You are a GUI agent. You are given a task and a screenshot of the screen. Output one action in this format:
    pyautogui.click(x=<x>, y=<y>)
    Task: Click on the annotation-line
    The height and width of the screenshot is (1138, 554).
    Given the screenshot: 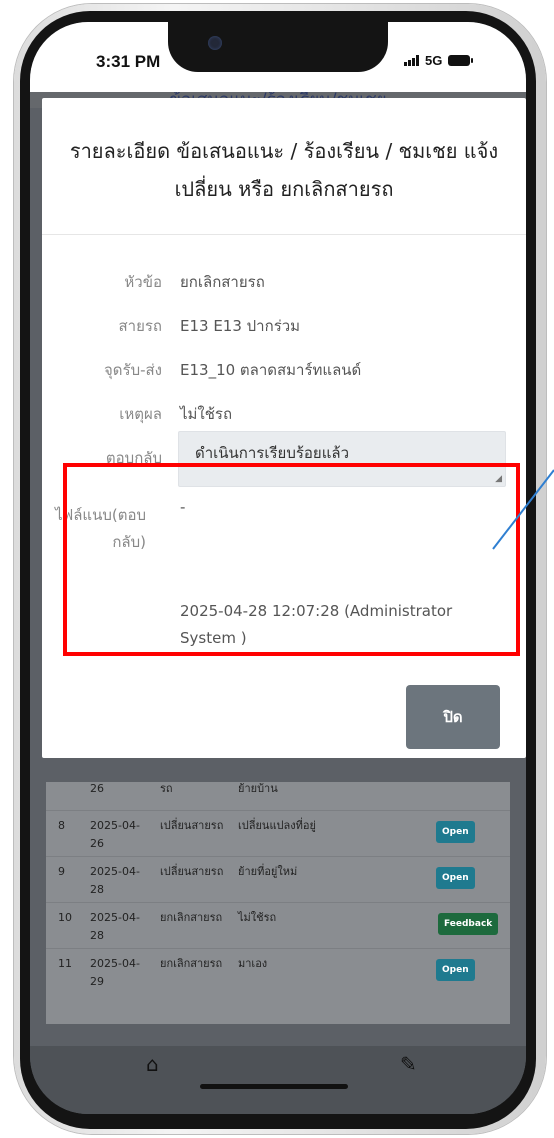 What is the action you would take?
    pyautogui.click(x=523, y=509)
    